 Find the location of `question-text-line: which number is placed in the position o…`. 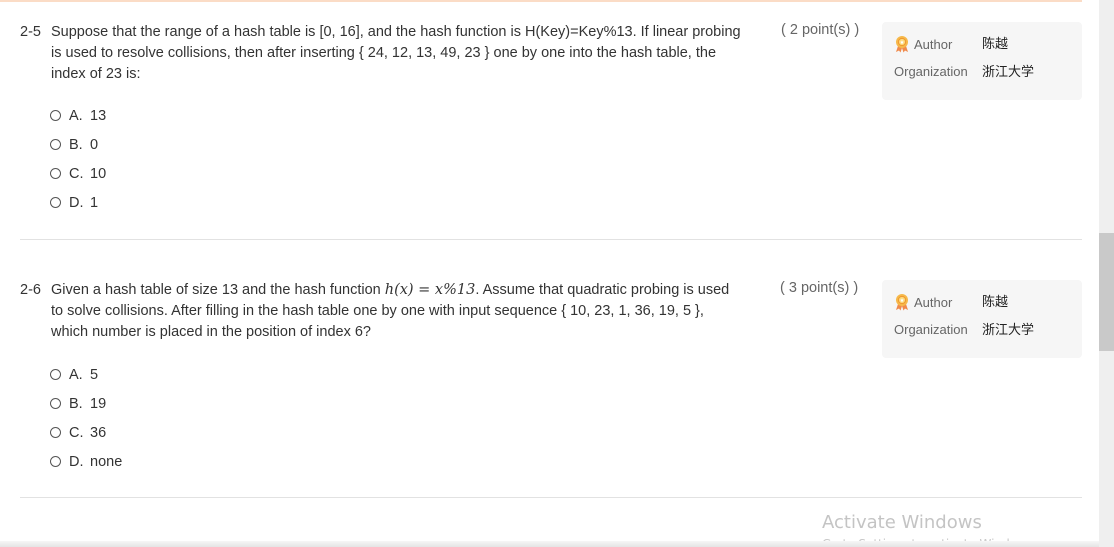

question-text-line: which number is placed in the position o… is located at coordinates (211, 332).